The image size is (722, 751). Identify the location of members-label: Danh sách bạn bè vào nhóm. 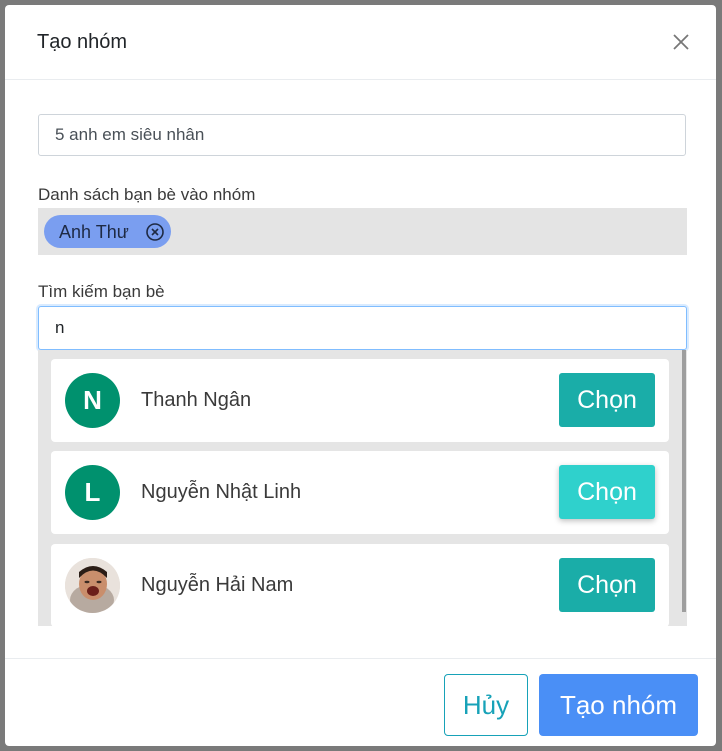
(147, 194).